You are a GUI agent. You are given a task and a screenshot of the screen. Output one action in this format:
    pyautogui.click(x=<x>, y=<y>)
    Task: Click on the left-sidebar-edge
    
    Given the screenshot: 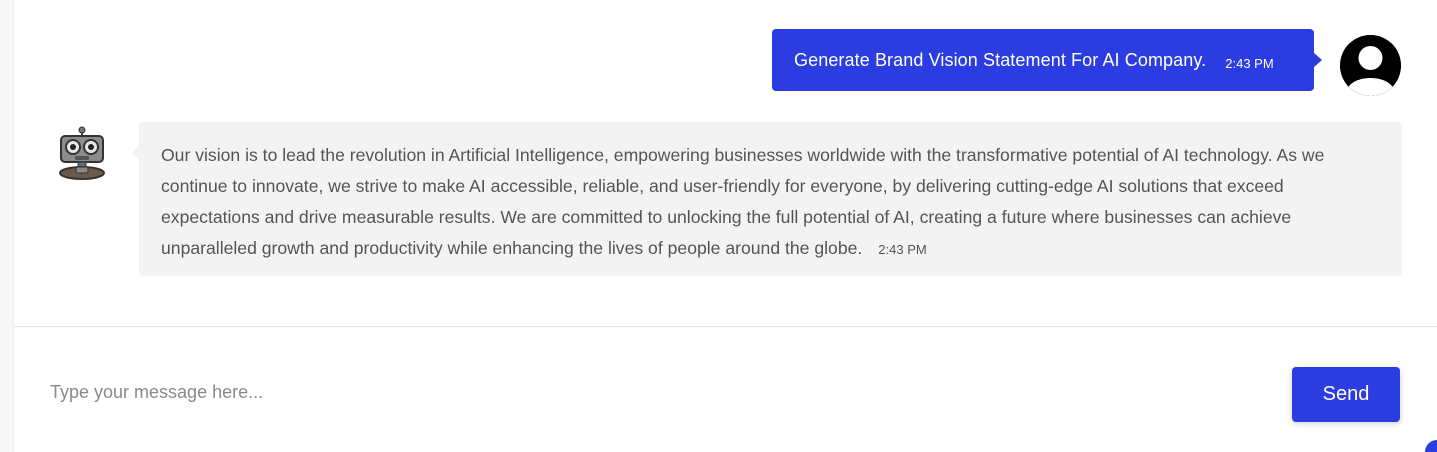 What is the action you would take?
    pyautogui.click(x=7, y=226)
    